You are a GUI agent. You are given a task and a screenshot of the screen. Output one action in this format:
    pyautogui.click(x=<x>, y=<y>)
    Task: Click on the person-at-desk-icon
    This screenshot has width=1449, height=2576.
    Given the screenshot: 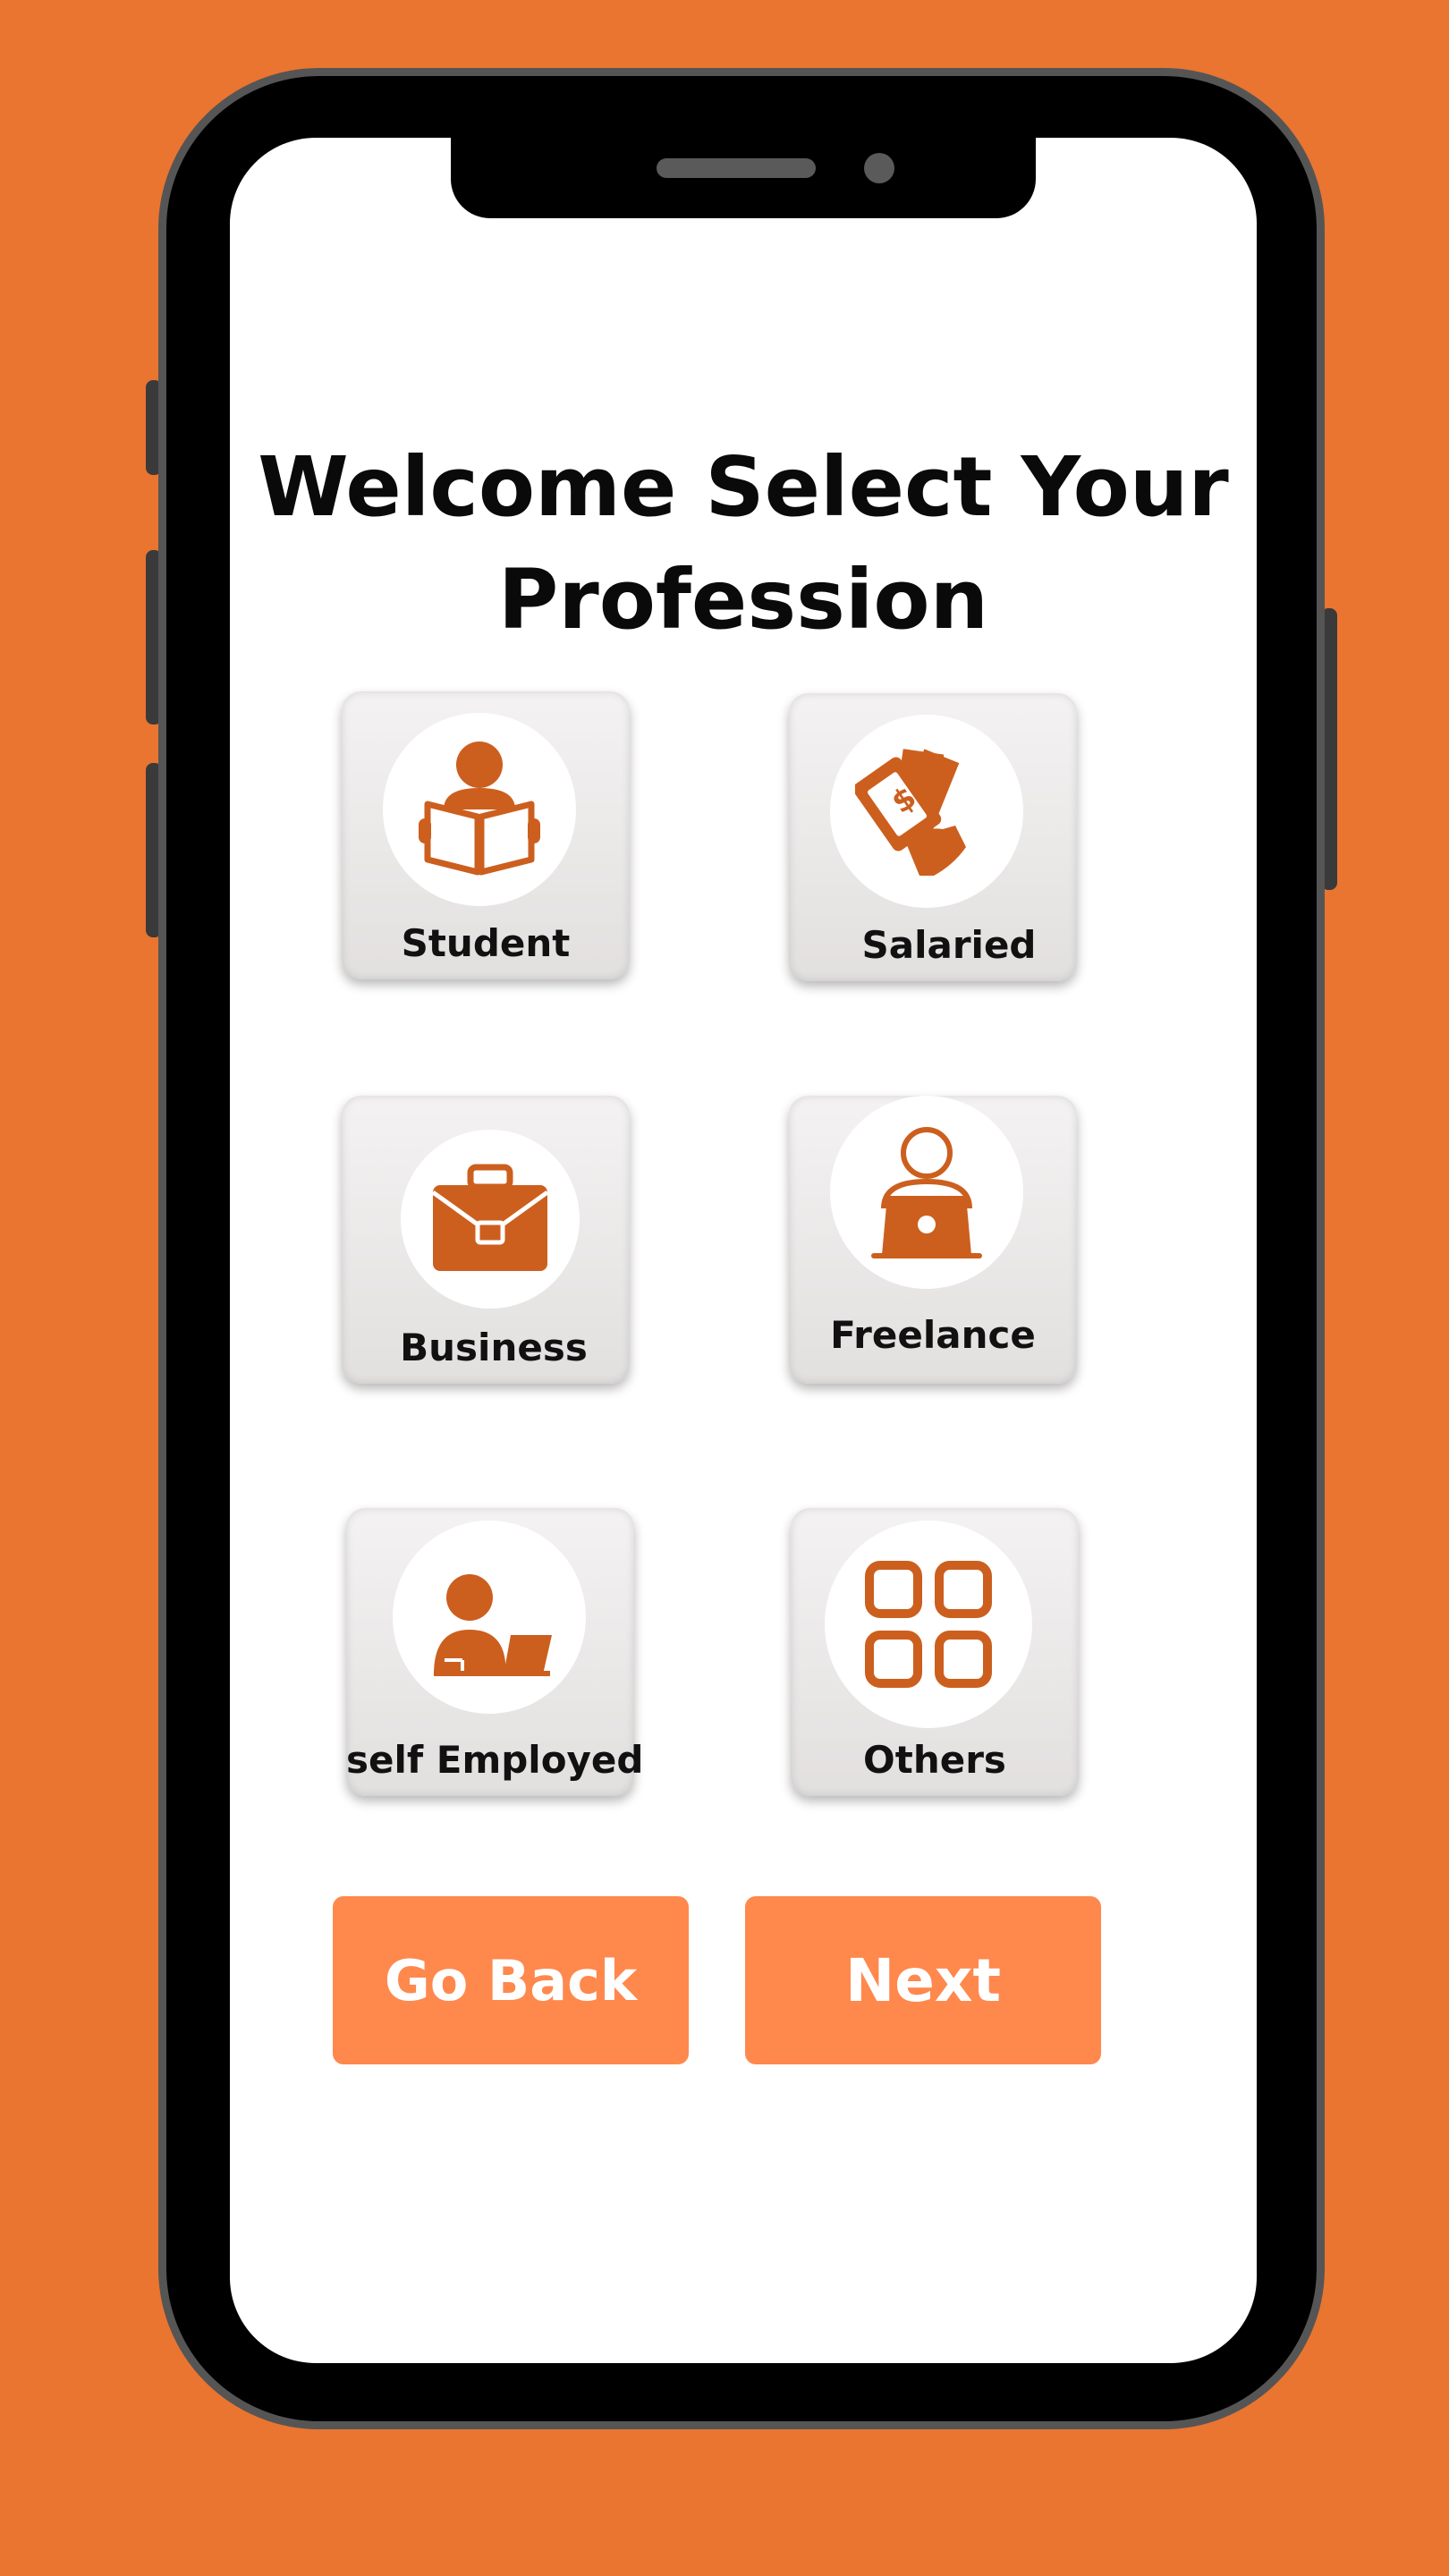 What is the action you would take?
    pyautogui.click(x=493, y=1625)
    